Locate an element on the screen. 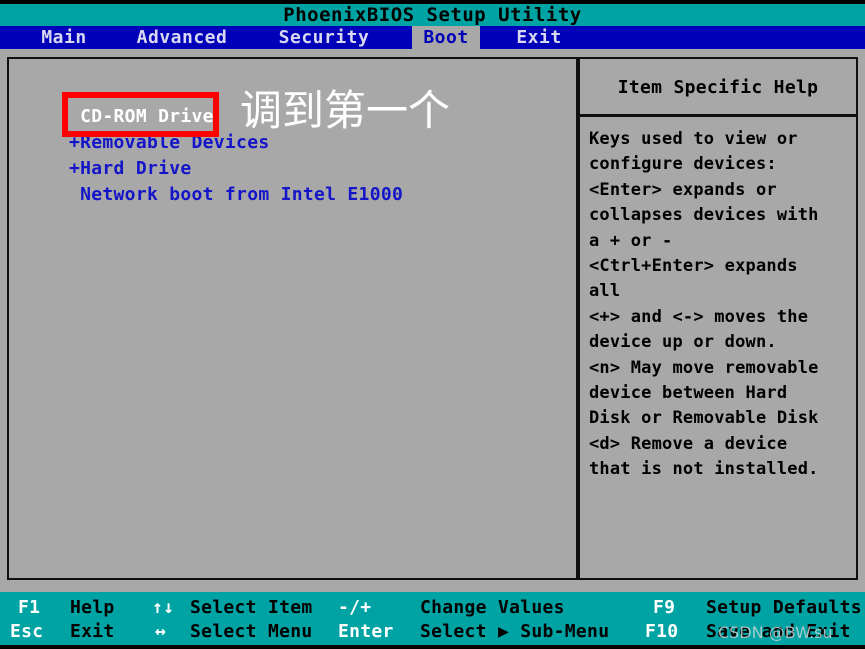 The height and width of the screenshot is (649, 865). status-key: -/+ is located at coordinates (354, 608).